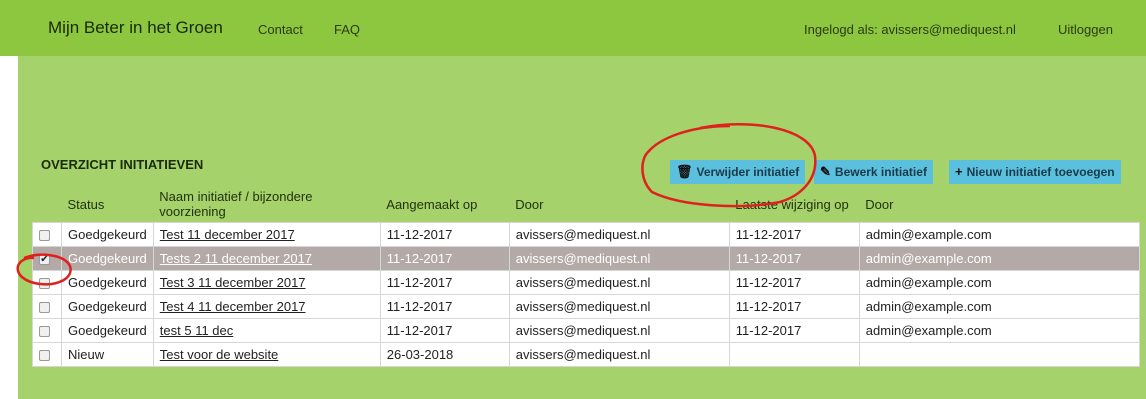 Image resolution: width=1146 pixels, height=399 pixels. I want to click on nav-faq: FAQ, so click(347, 29).